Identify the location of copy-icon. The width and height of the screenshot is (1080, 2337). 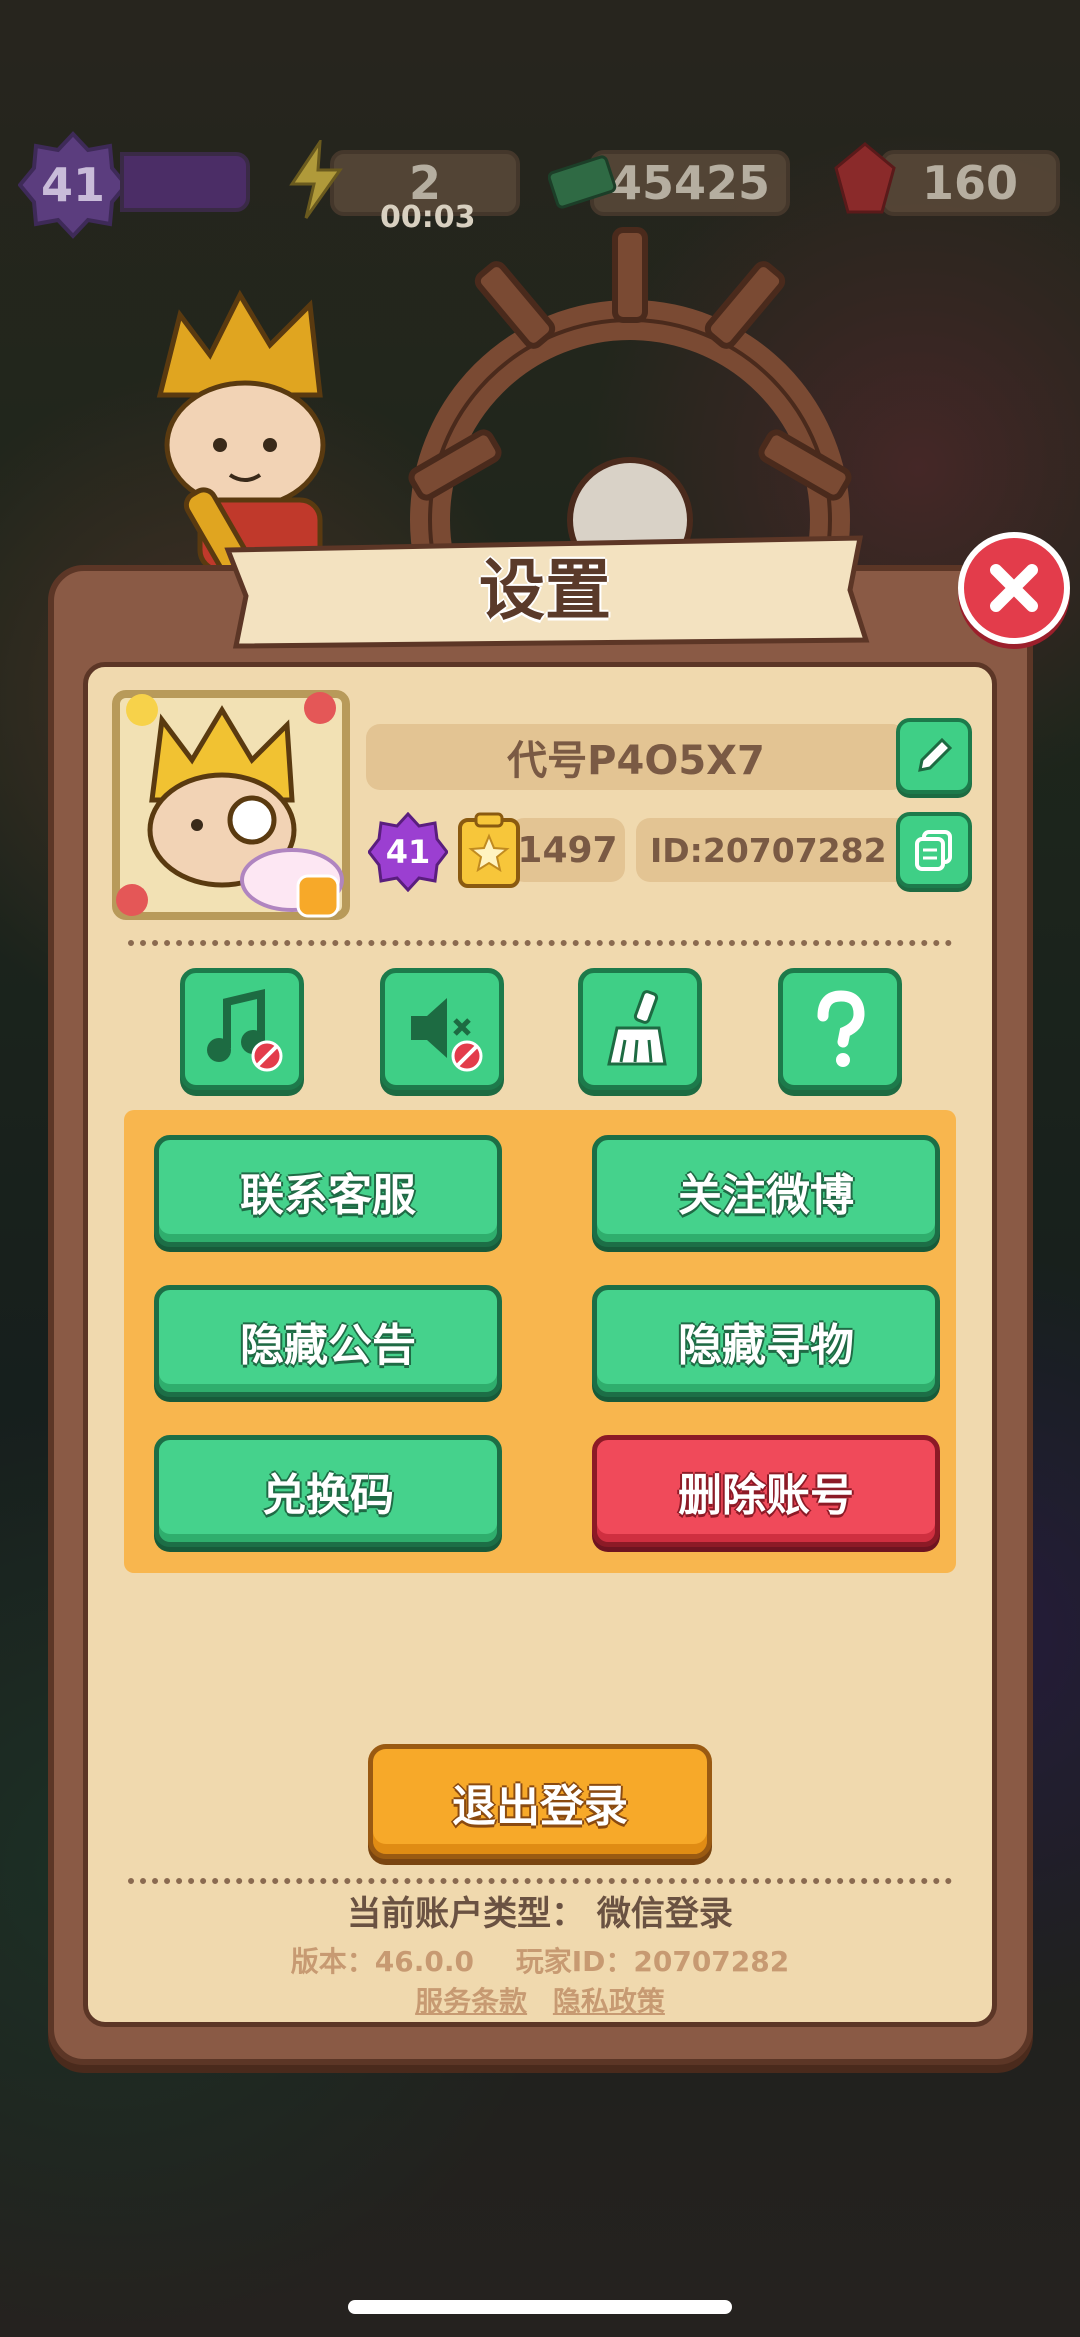
(933, 850).